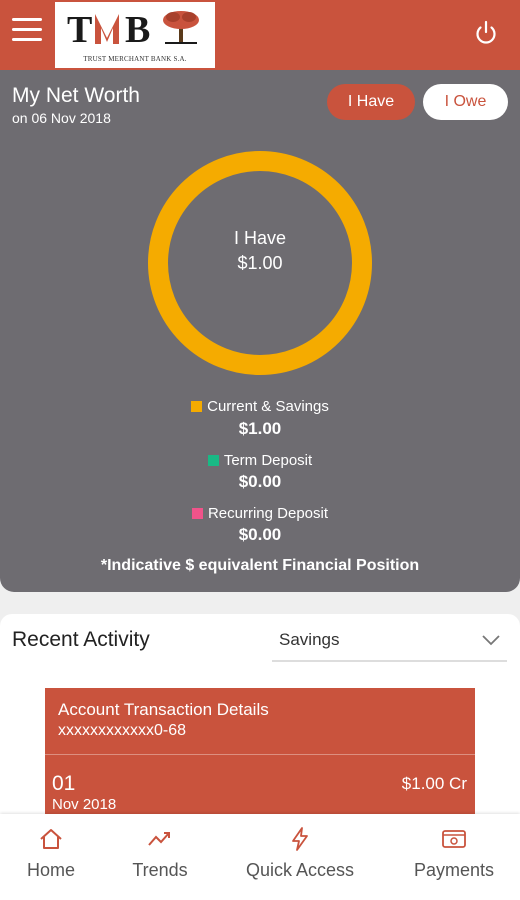 This screenshot has height=900, width=520. Describe the element at coordinates (137, 30) in the screenshot. I see `svg-text: B` at that location.